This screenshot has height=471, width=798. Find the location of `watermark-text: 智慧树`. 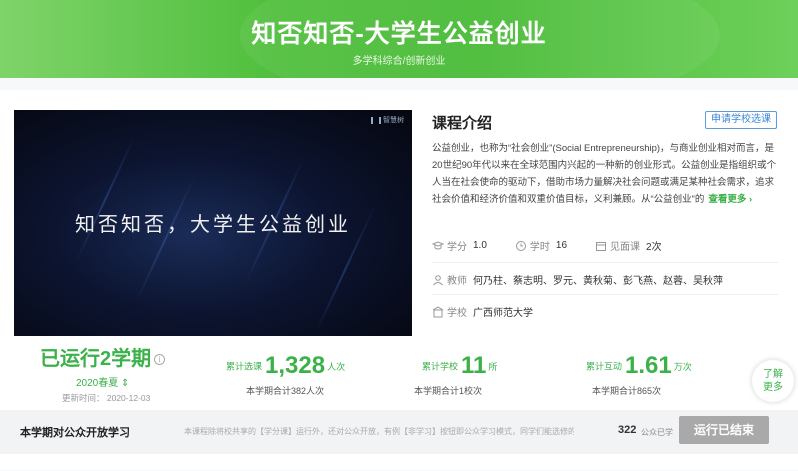

watermark-text: 智慧树 is located at coordinates (393, 120).